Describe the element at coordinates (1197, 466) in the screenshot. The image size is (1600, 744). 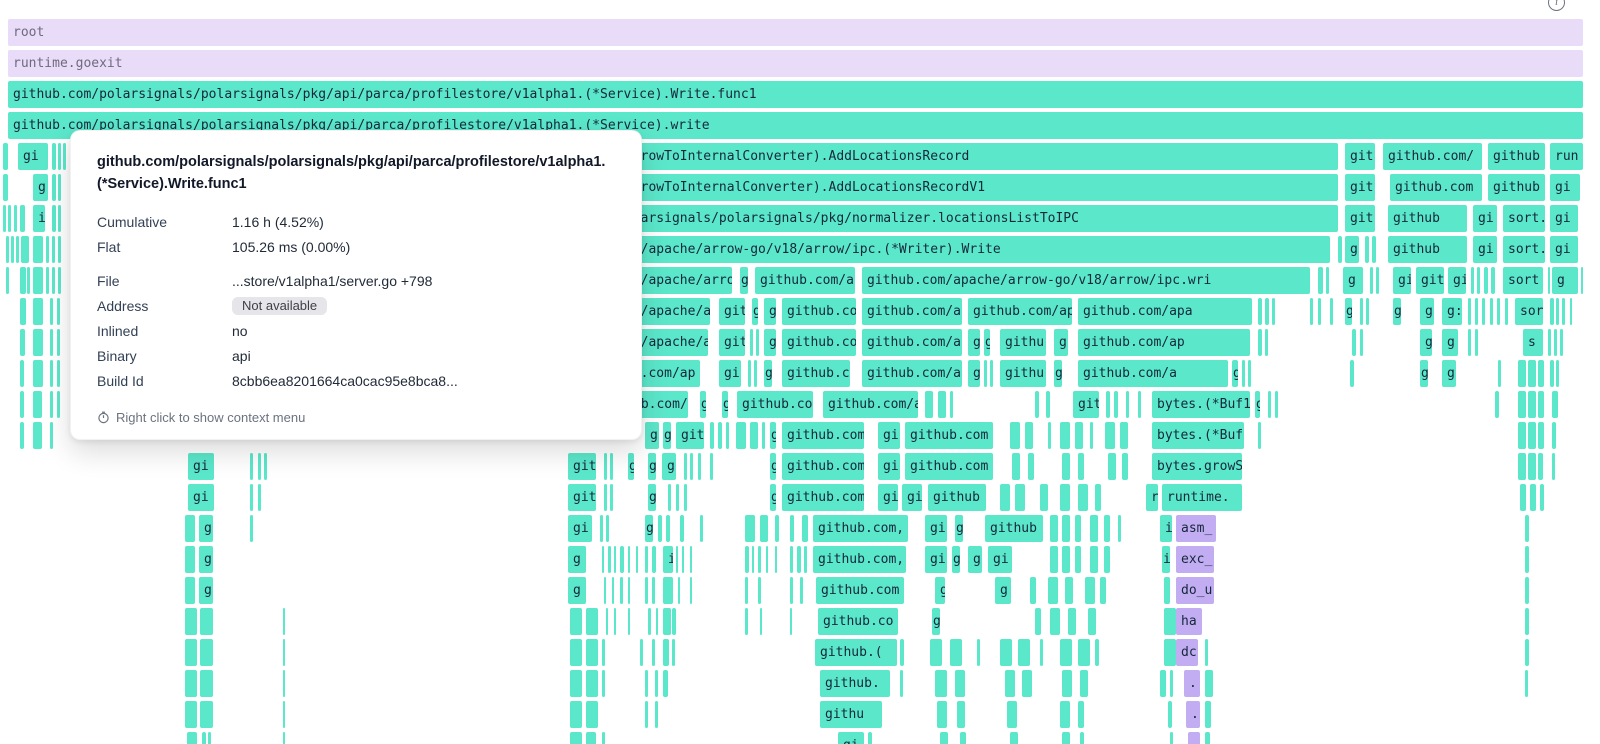
I see `flame-block: bytes.growS` at that location.